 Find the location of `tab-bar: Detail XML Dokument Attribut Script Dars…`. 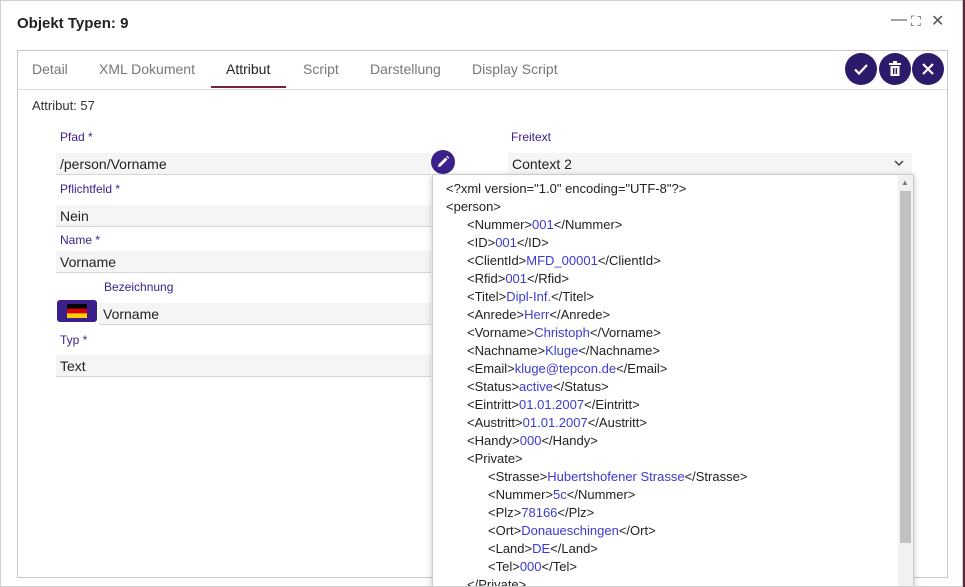

tab-bar: Detail XML Dokument Attribut Script Dars… is located at coordinates (482, 70).